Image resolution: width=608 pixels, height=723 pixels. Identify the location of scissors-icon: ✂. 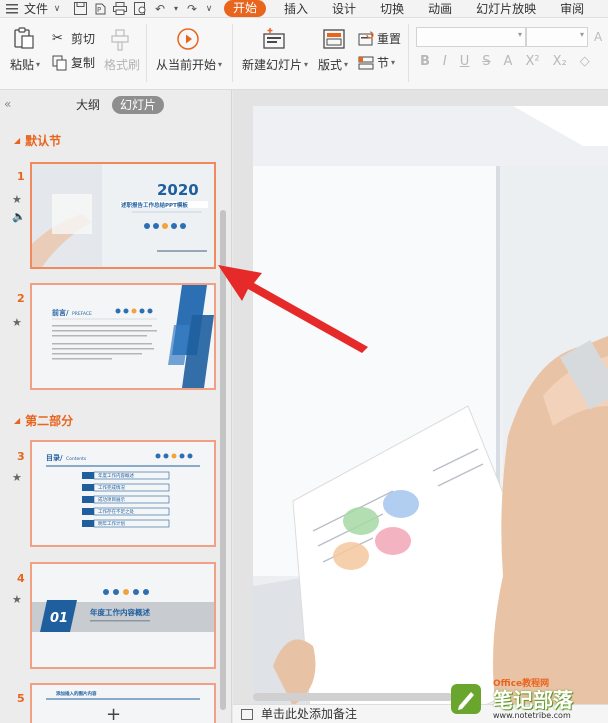
(57, 38).